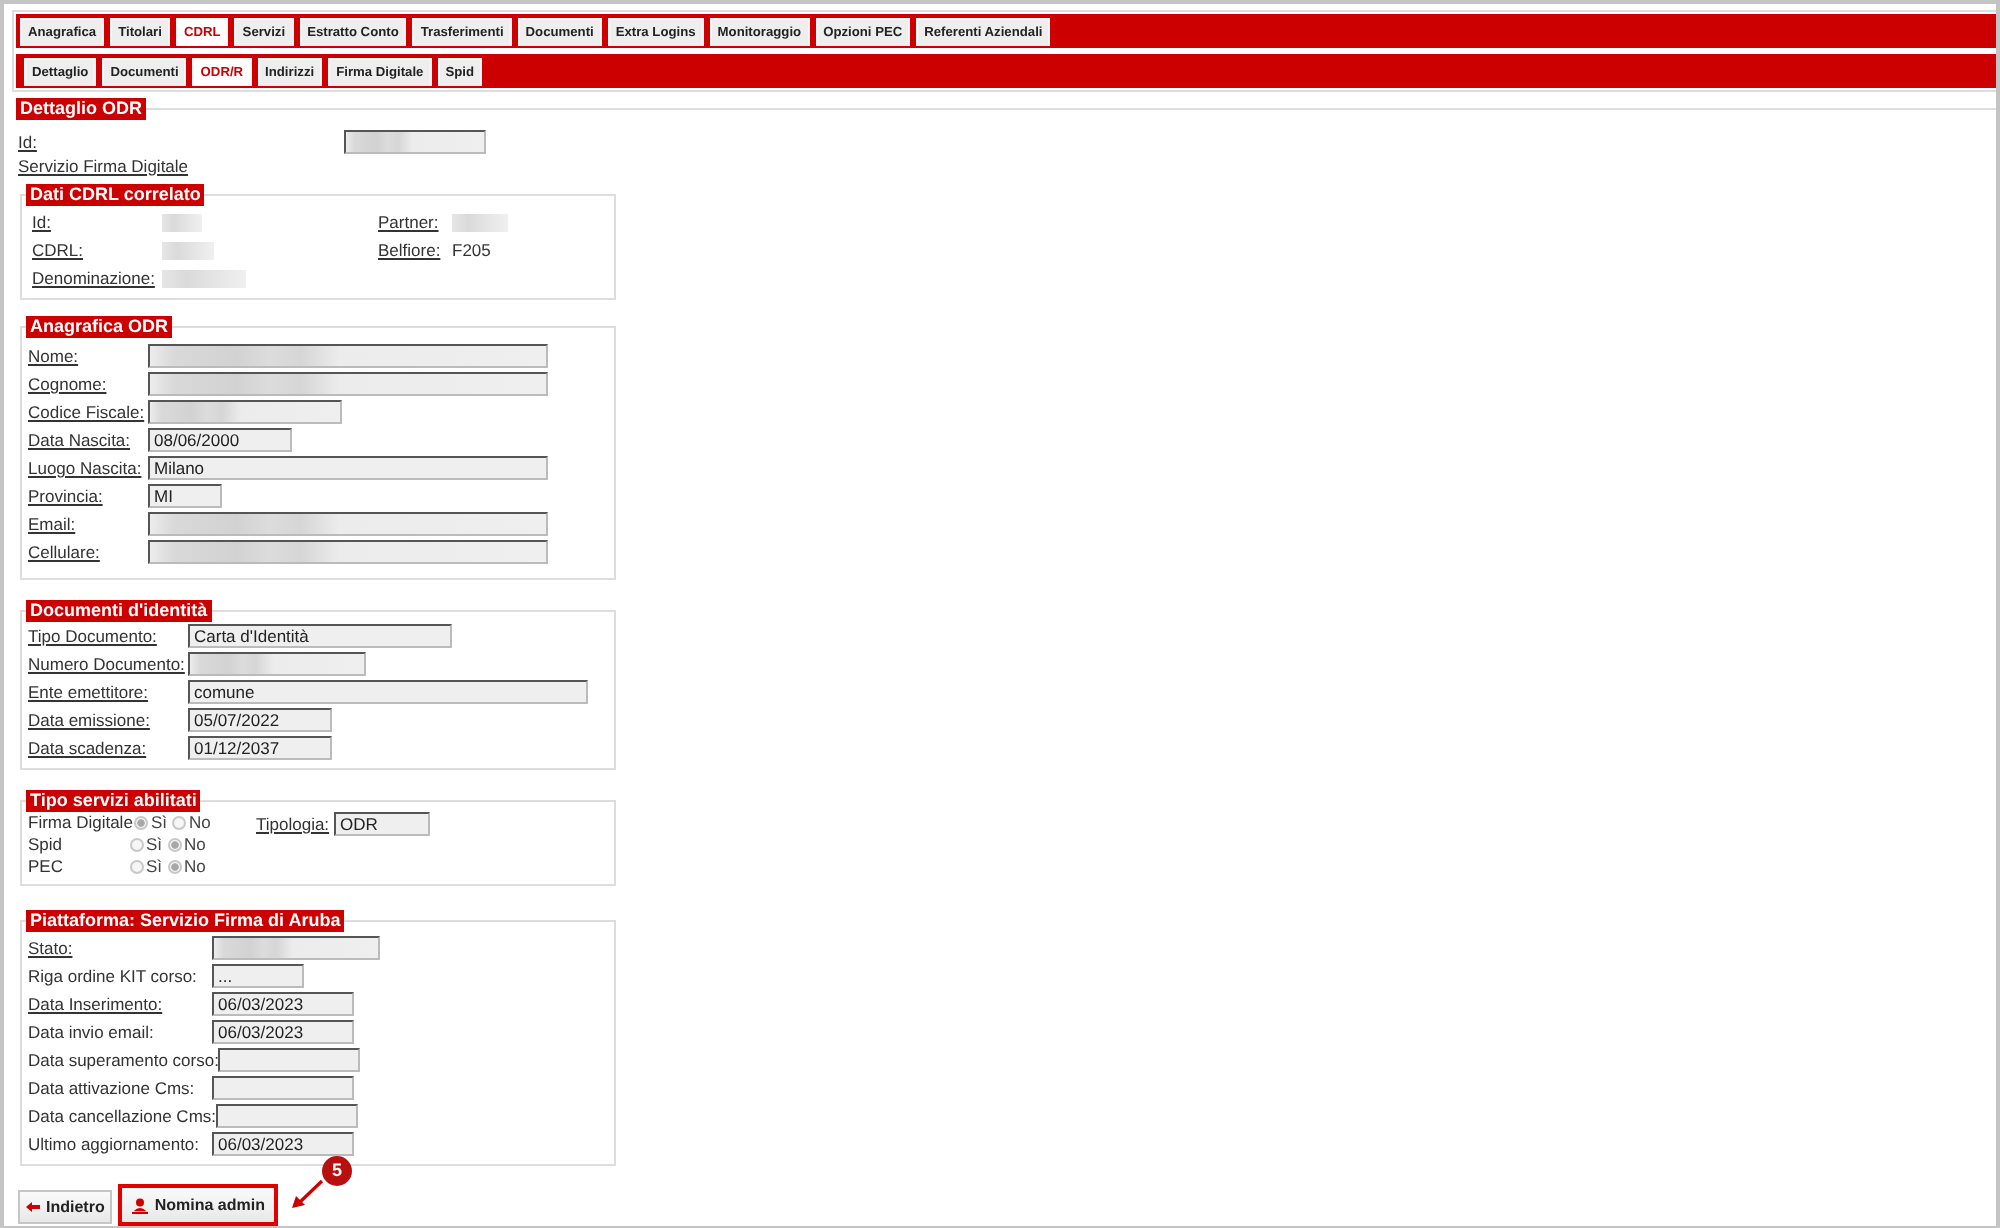 The height and width of the screenshot is (1228, 2000). What do you see at coordinates (308, 1194) in the screenshot?
I see `callout-arrow` at bounding box center [308, 1194].